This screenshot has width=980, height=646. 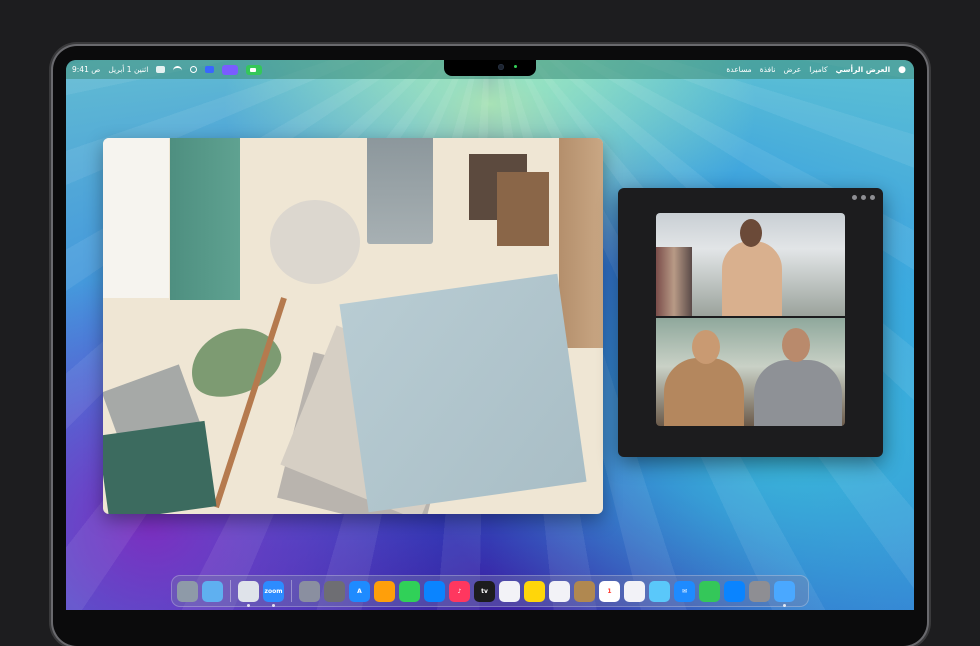 I want to click on dock-app-trash, so click(x=187, y=591).